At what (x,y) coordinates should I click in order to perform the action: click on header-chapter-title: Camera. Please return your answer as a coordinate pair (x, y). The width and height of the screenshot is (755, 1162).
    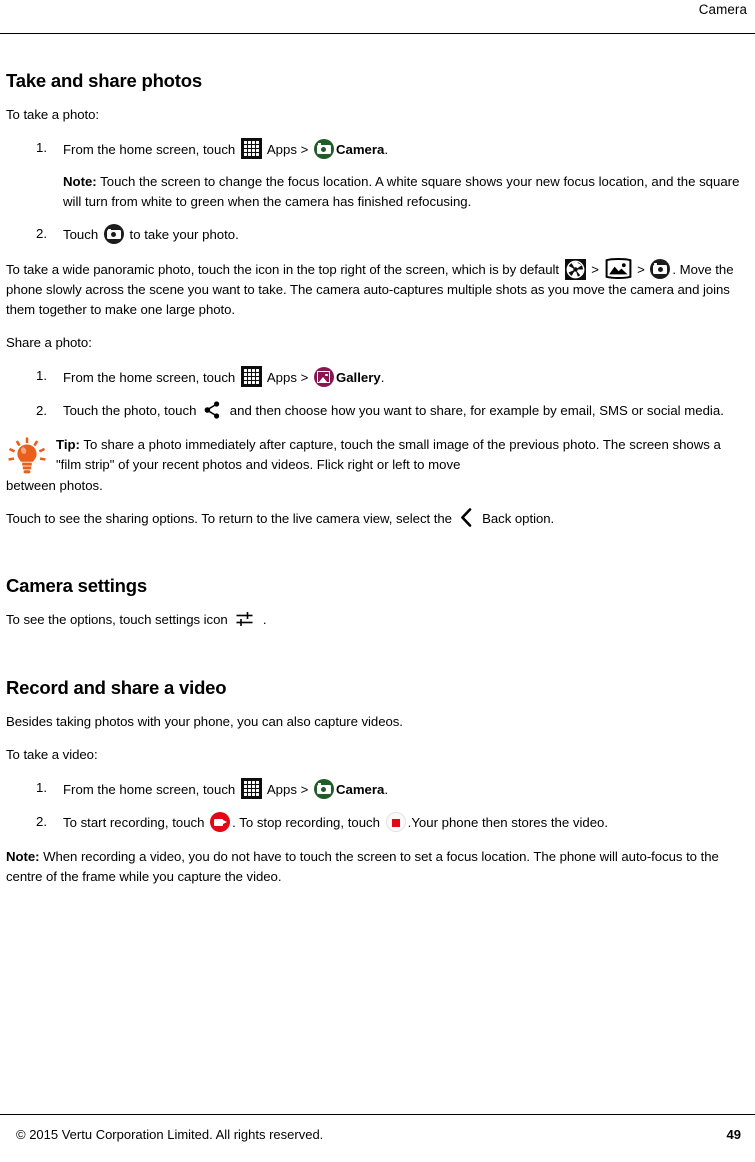
    Looking at the image, I should click on (722, 9).